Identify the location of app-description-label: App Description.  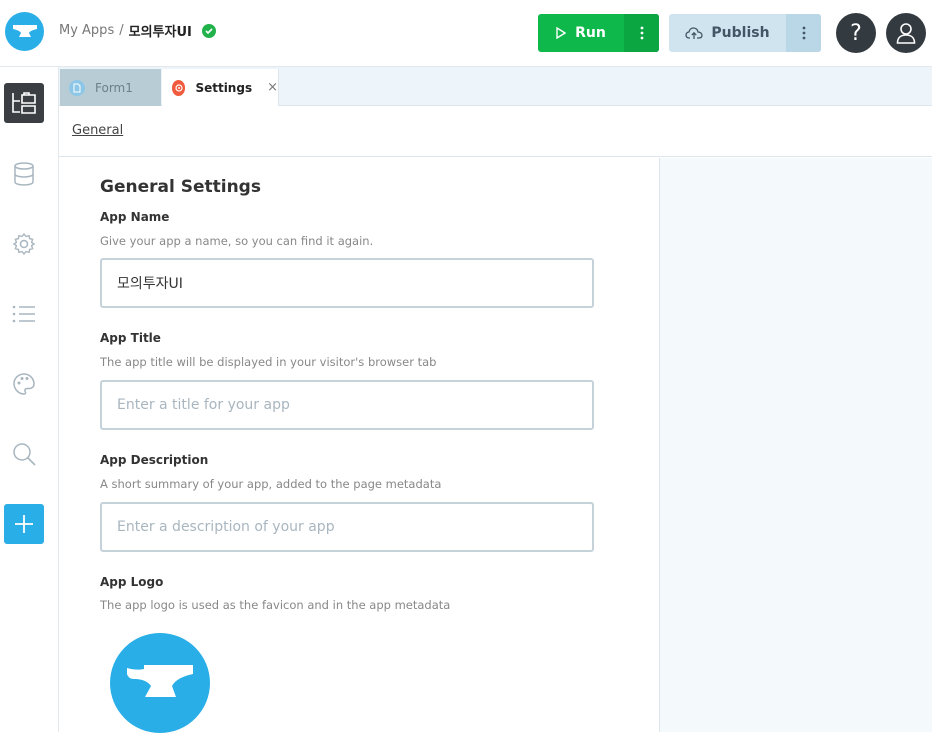
(154, 460).